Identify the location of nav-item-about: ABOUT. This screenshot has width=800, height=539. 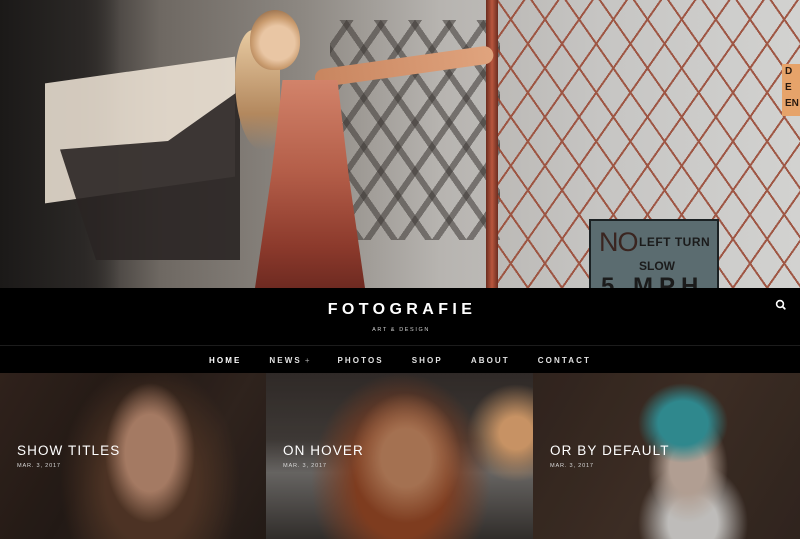
(490, 360).